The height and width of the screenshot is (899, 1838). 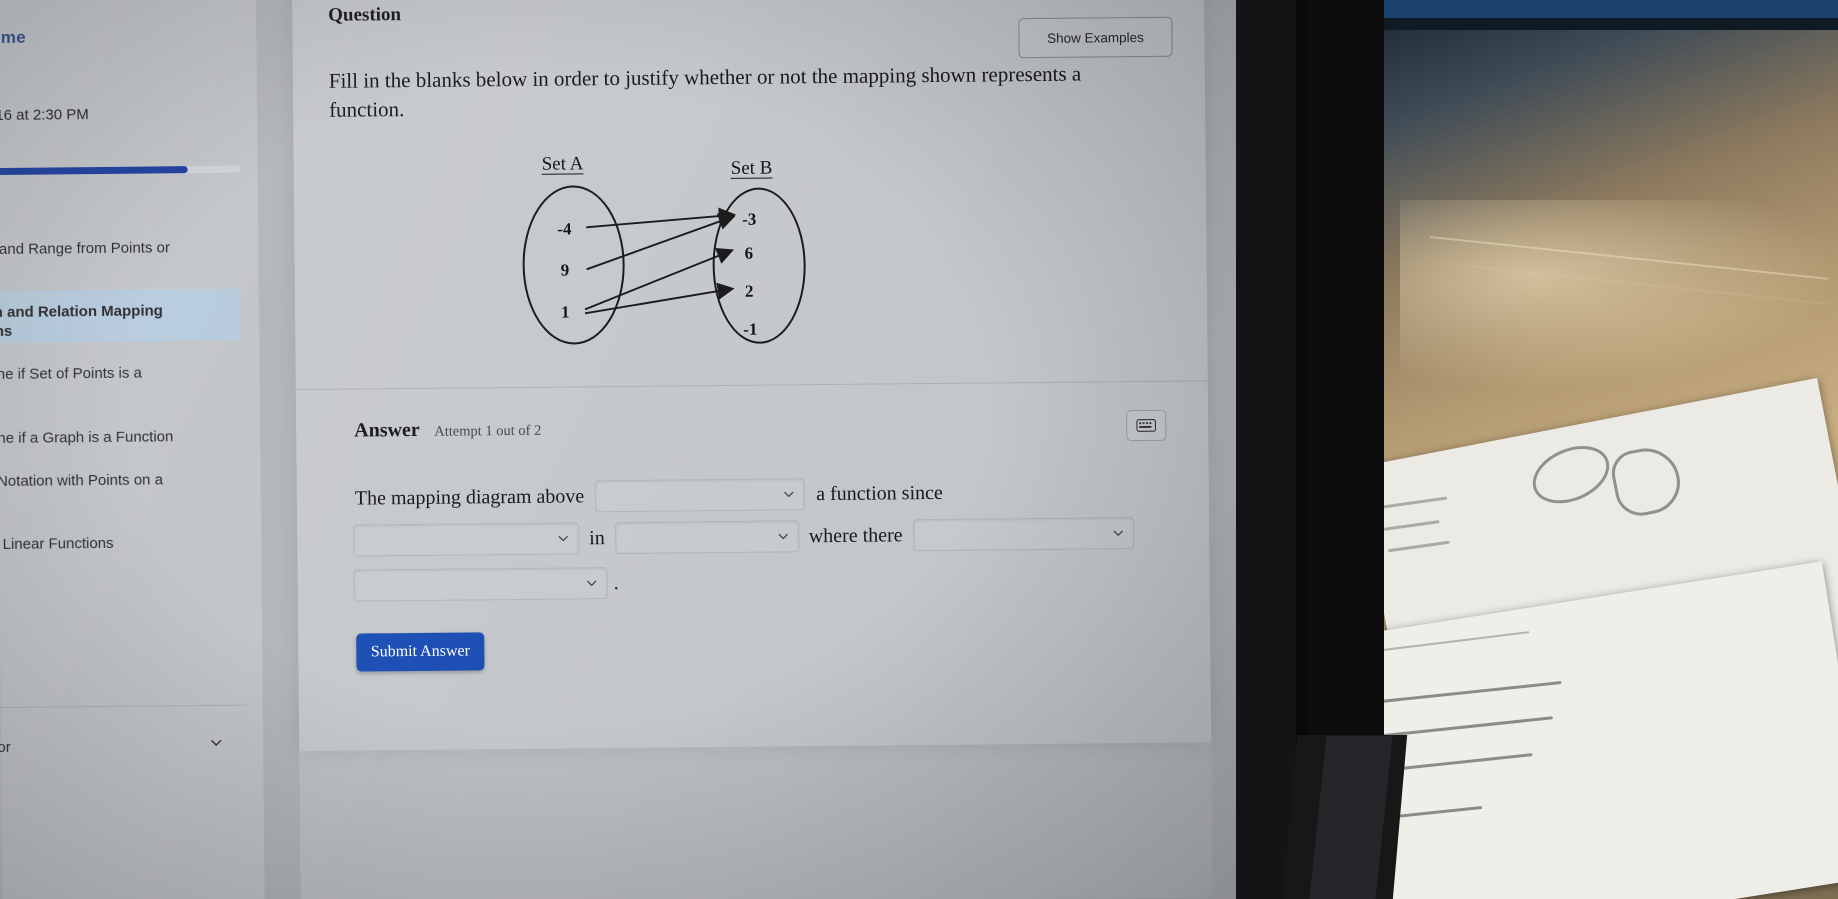 I want to click on answer-line2-mid-text: in, so click(x=597, y=537).